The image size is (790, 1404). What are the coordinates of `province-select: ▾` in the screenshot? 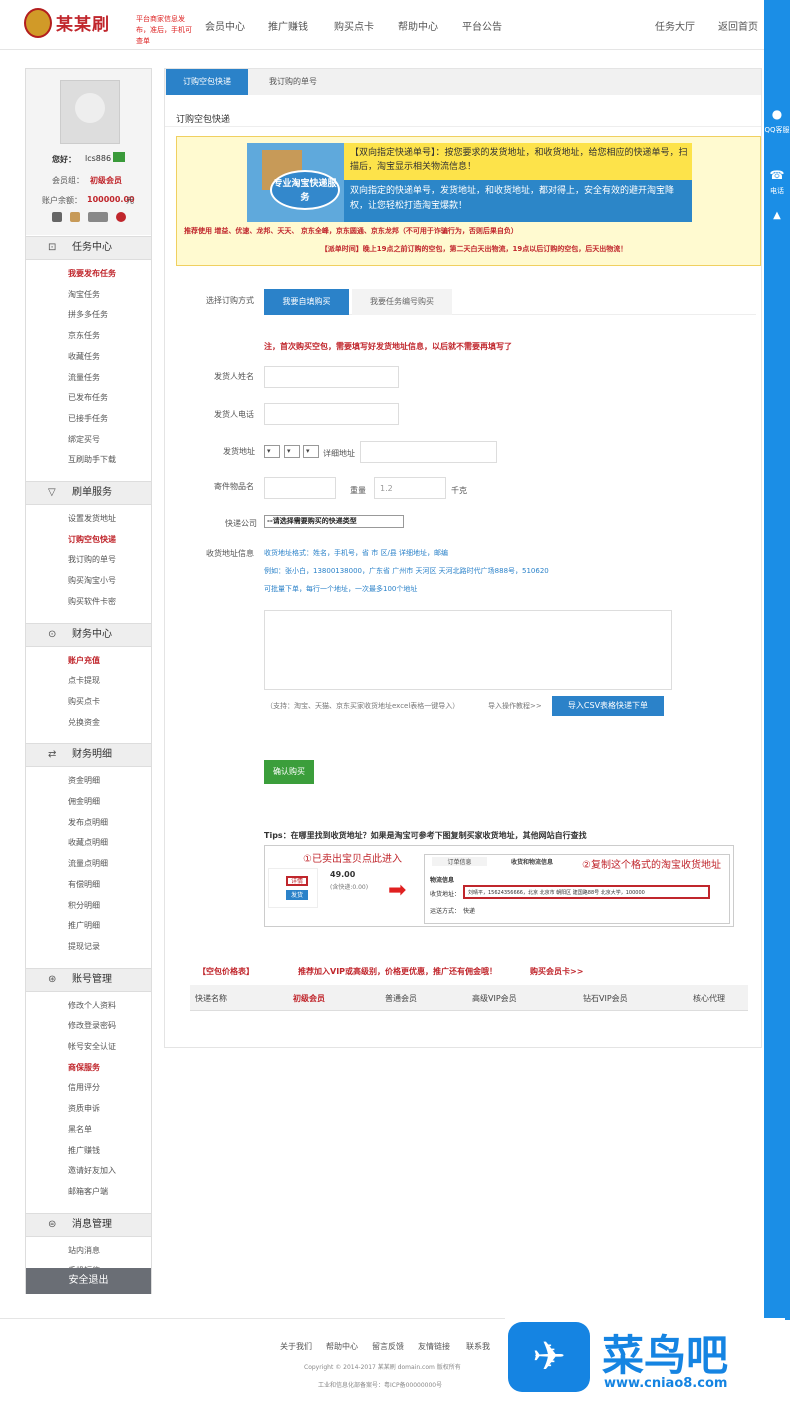 It's located at (272, 451).